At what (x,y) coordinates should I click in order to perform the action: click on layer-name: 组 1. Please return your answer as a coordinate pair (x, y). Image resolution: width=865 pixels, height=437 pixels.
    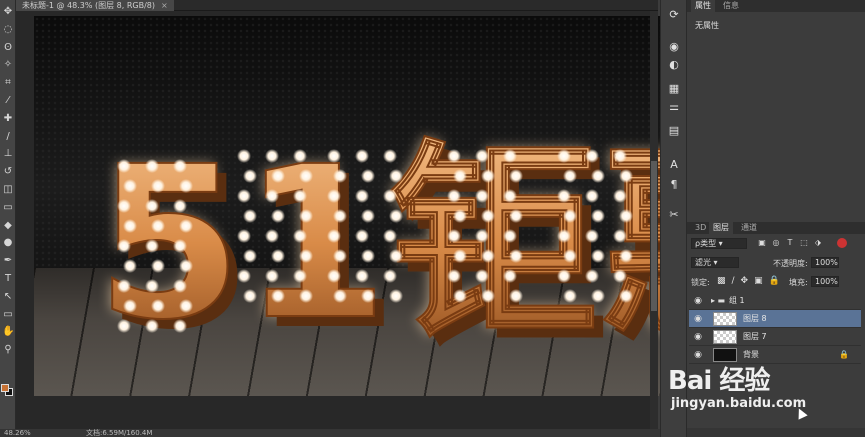
    Looking at the image, I should click on (737, 300).